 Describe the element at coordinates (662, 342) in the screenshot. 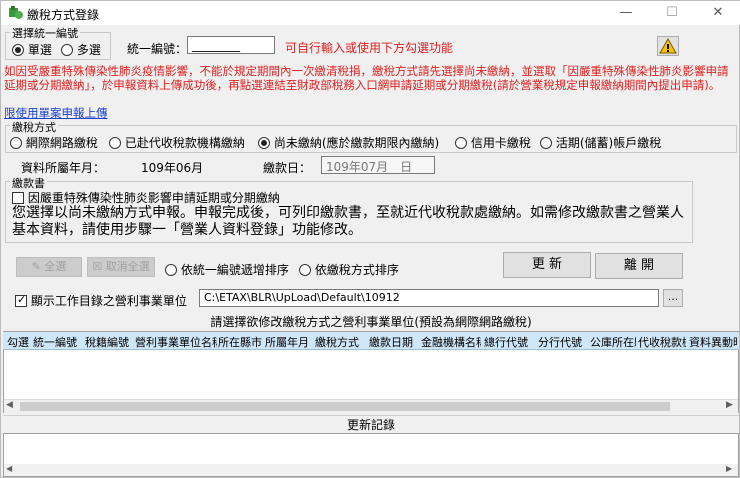

I see `grid-col-collection-agency: 代收稅款機` at that location.